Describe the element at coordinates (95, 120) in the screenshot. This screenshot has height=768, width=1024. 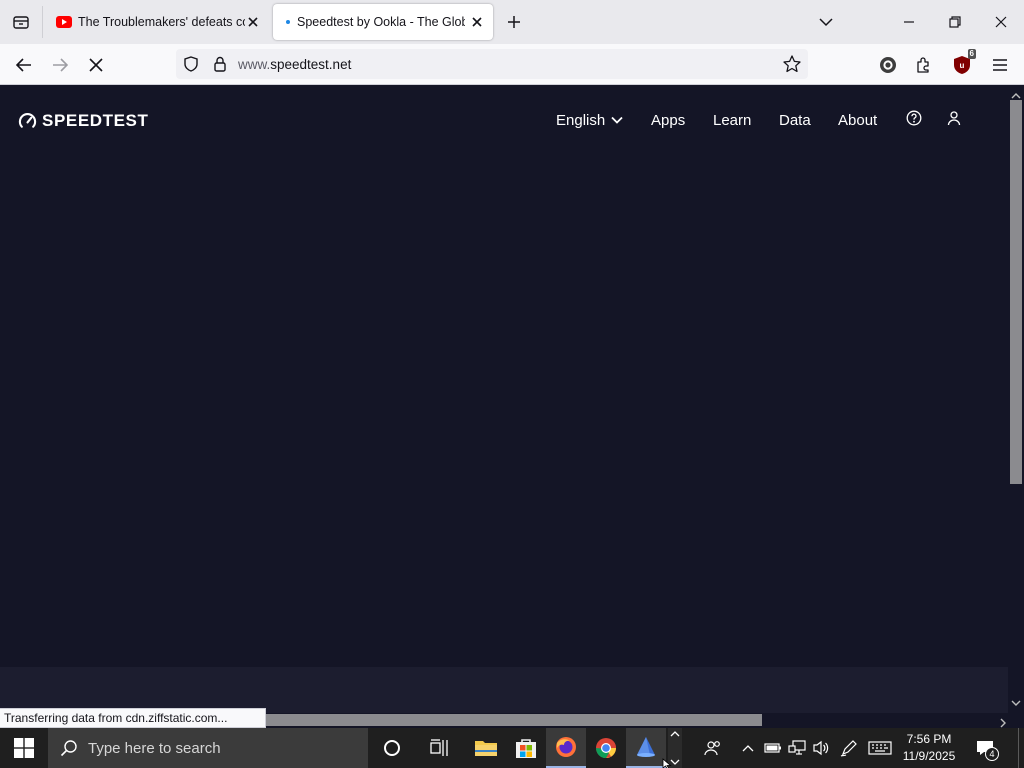
I see `logo-text: SPEEDTEST` at that location.